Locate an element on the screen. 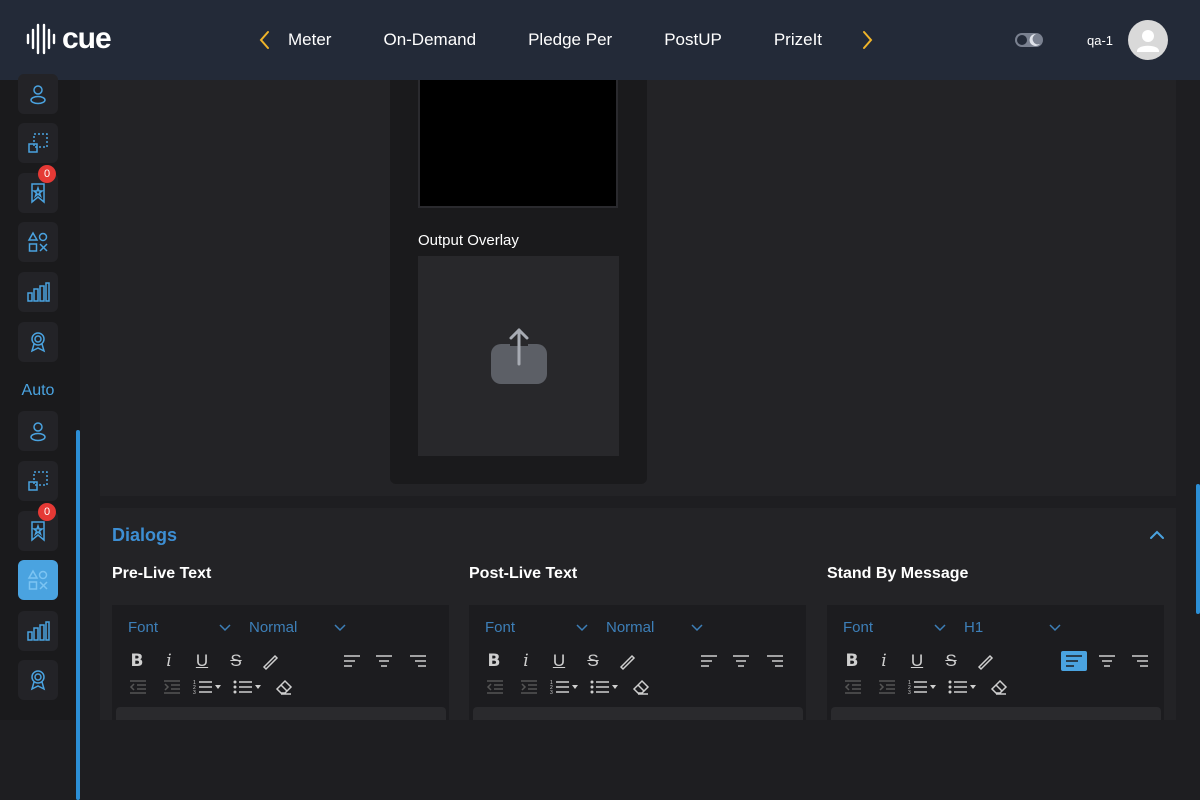 This screenshot has height=800, width=1200. sidebar-item-awards is located at coordinates (38, 342).